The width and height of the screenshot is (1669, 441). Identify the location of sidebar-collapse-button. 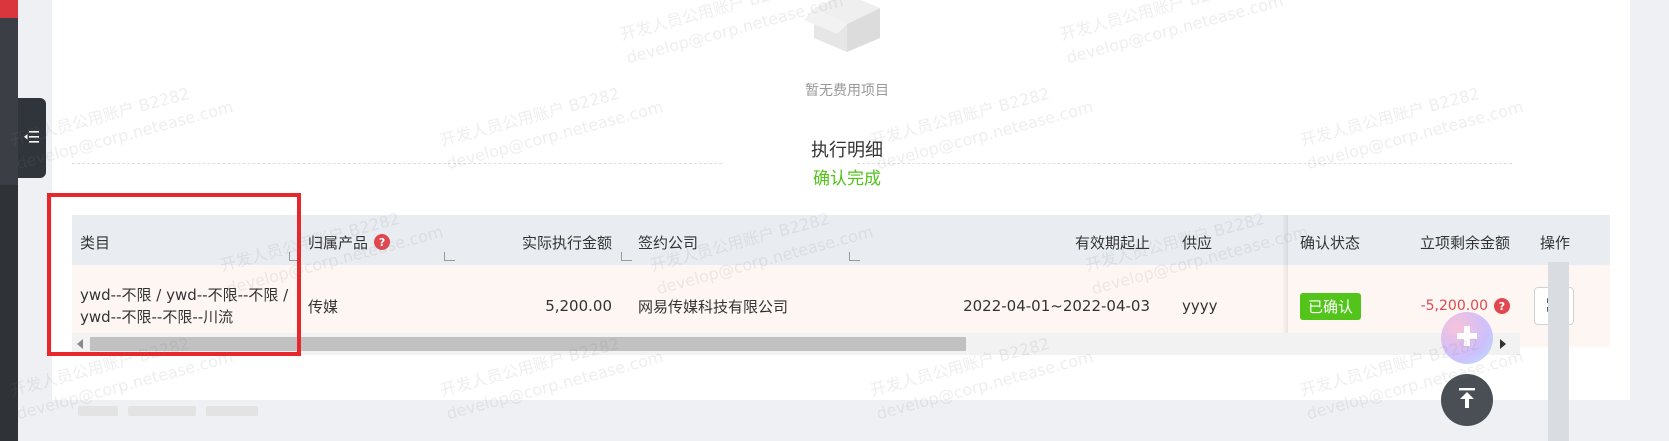
(32, 138).